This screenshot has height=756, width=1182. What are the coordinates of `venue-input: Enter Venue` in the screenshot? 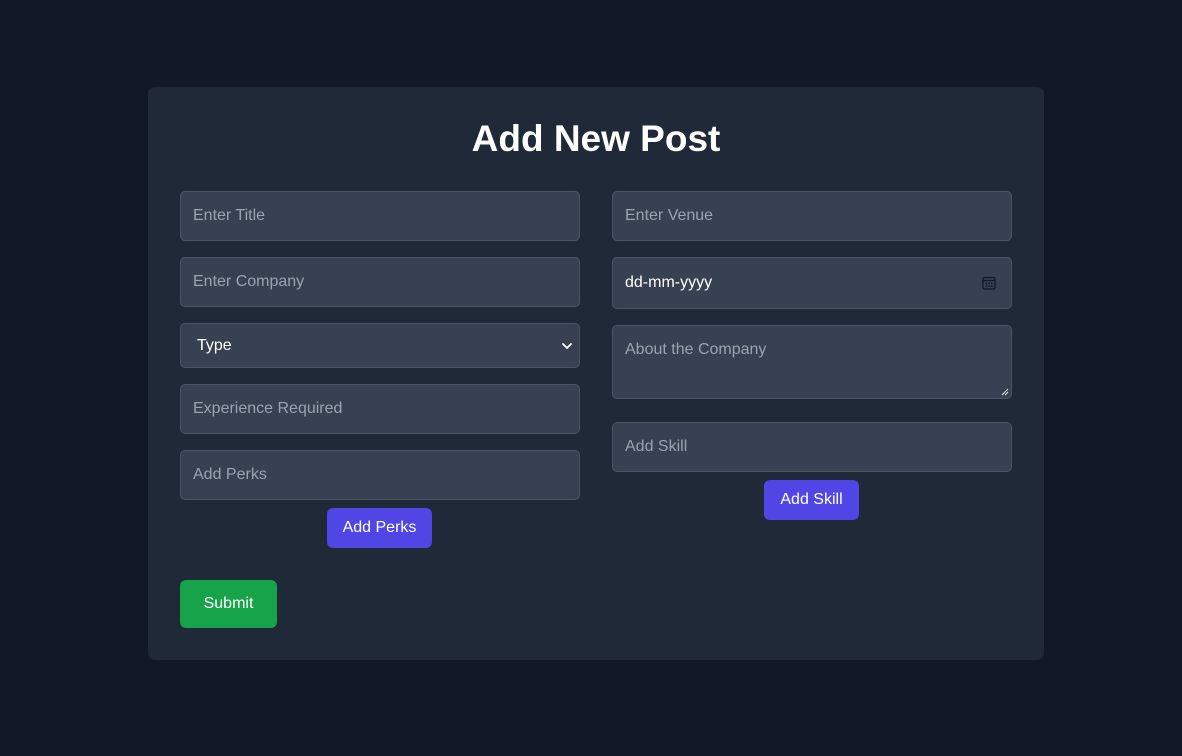 It's located at (812, 216).